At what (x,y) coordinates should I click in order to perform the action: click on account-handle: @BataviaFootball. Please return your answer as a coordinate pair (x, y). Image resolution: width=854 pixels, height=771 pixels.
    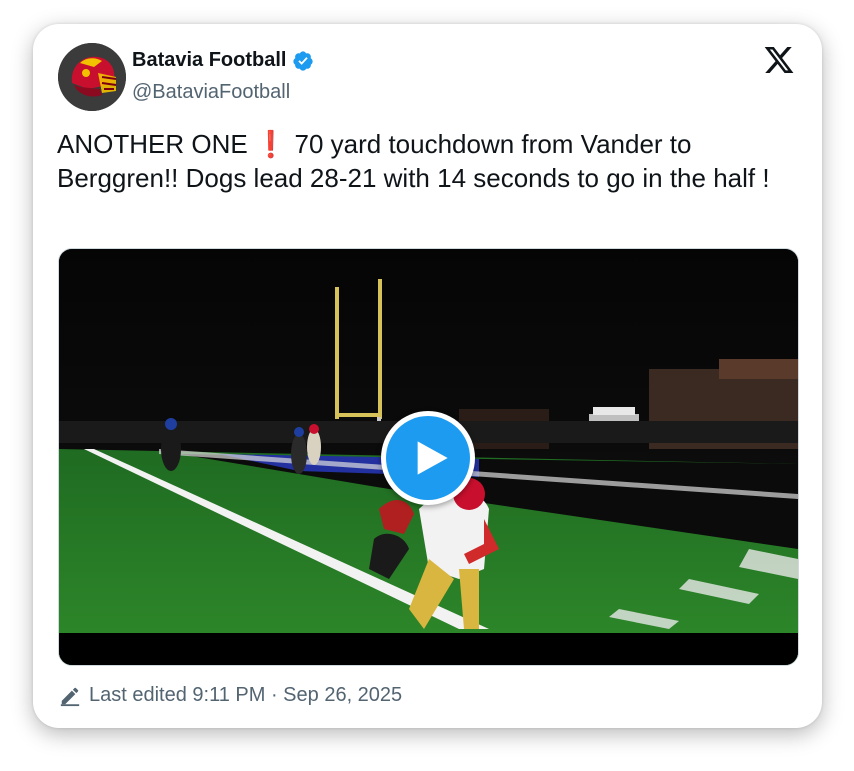
    Looking at the image, I should click on (211, 92).